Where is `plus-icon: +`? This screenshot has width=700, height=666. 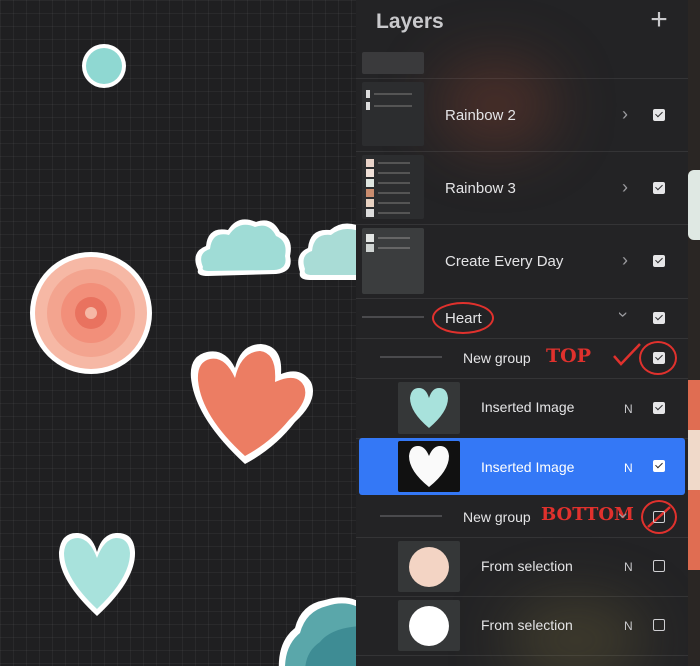 plus-icon: + is located at coordinates (659, 20).